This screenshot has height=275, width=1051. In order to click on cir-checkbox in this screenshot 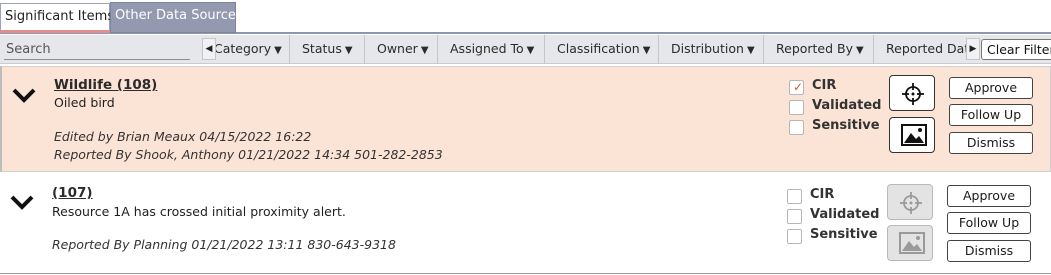, I will do `click(794, 196)`.